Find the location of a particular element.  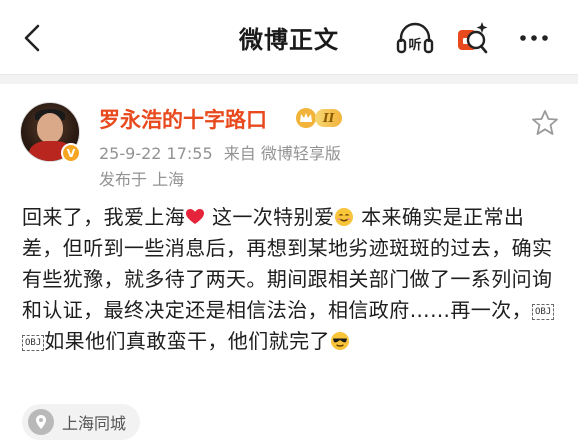

location-pin-icon is located at coordinates (41, 422).